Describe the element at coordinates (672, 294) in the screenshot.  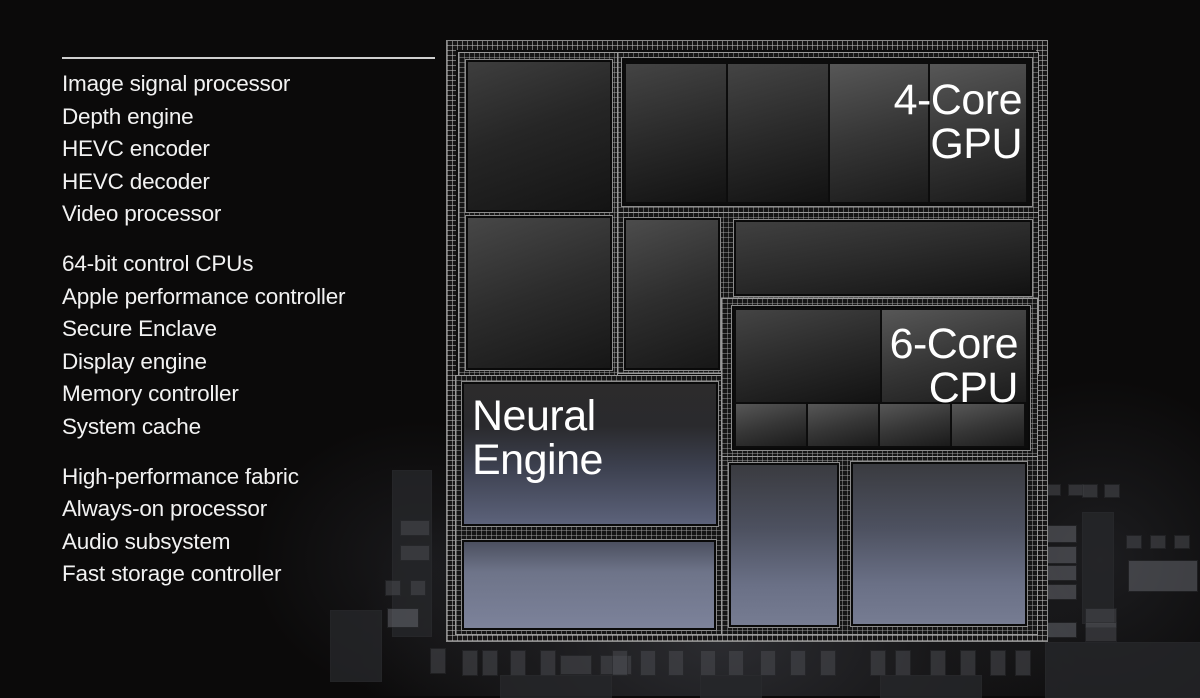
I see `die-block-mid-small` at that location.